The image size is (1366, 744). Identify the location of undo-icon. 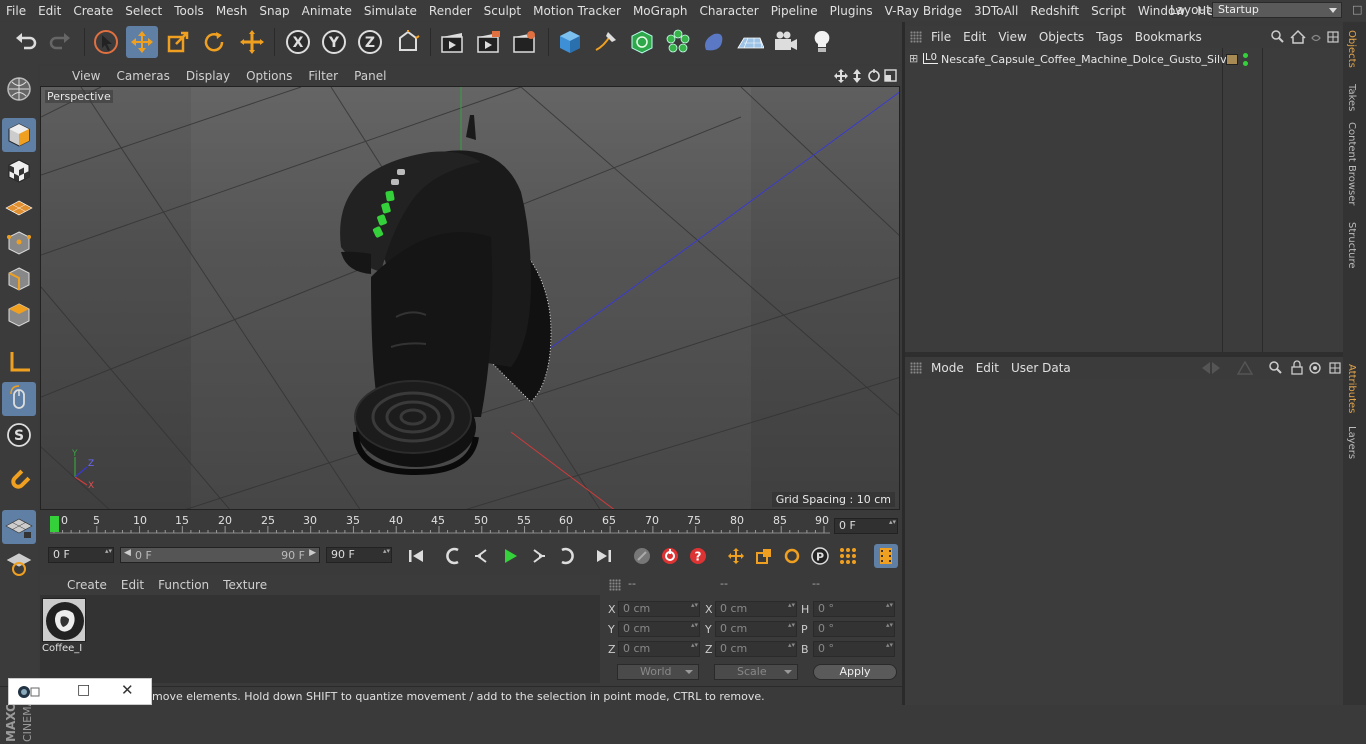
(26, 42).